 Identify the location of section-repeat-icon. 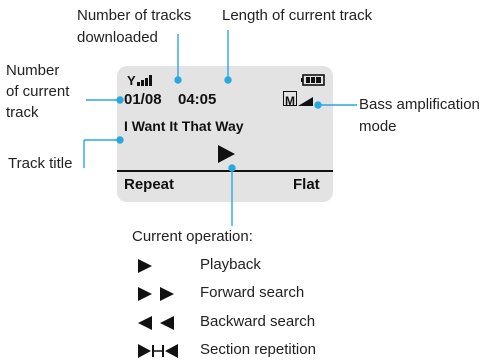
(158, 351).